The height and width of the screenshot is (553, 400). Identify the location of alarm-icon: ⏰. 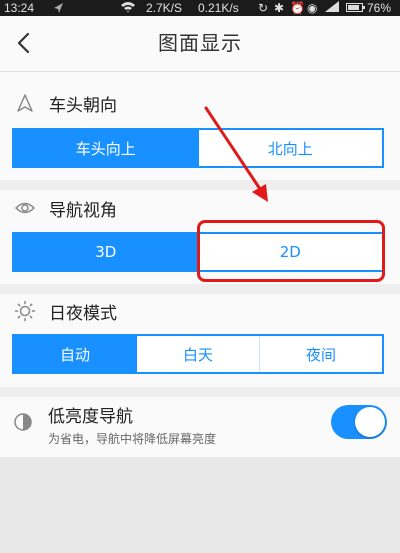
(297, 8).